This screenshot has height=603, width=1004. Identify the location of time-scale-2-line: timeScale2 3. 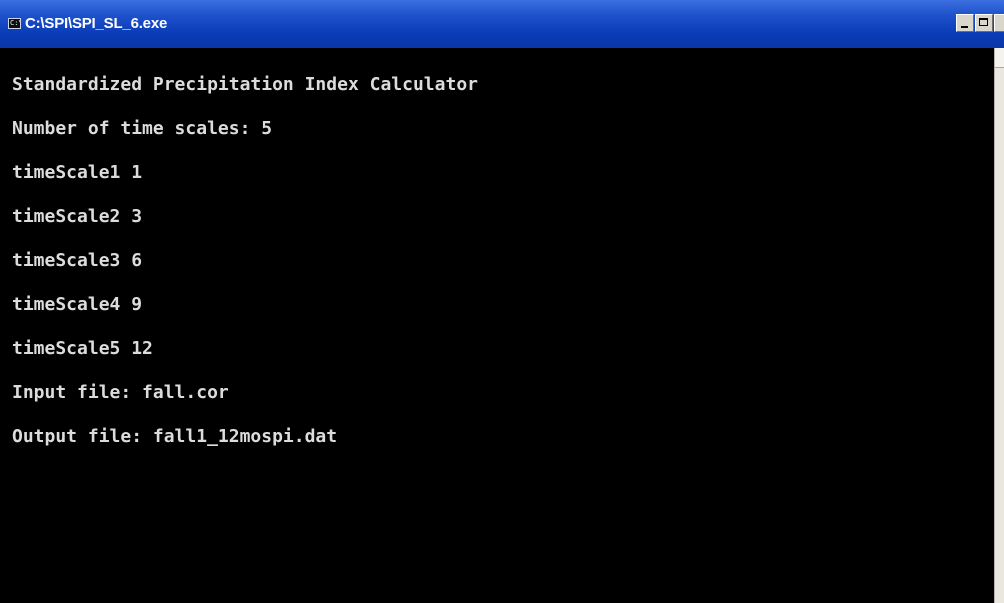
(77, 216).